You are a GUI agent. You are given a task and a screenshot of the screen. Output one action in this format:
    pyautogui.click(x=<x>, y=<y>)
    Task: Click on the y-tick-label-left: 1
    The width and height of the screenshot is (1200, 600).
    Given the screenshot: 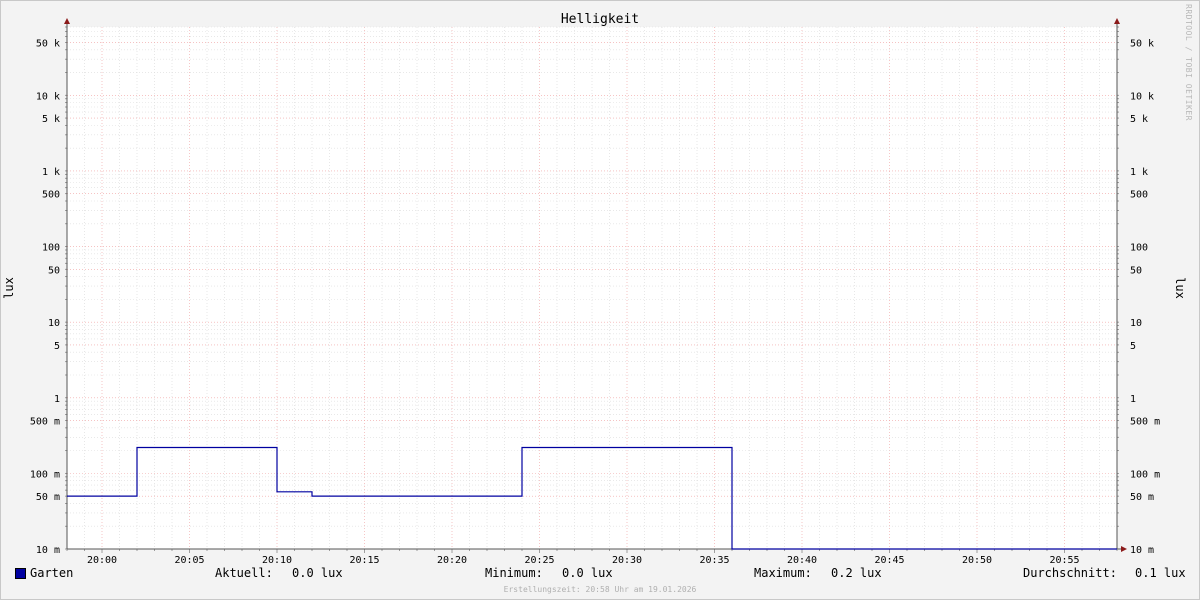 What is the action you would take?
    pyautogui.click(x=57, y=399)
    